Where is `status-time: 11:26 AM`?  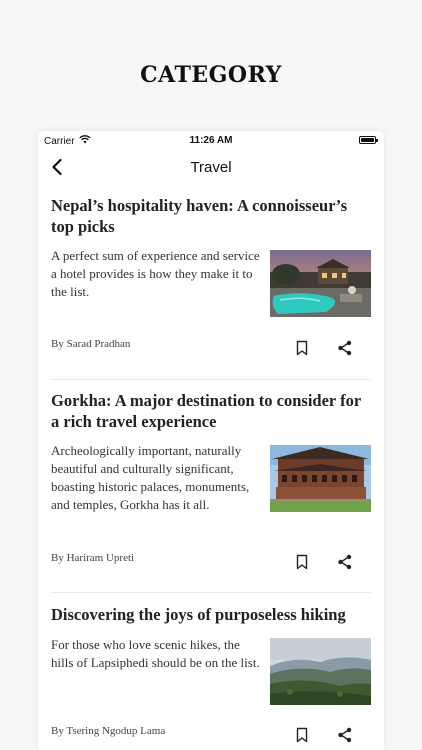 status-time: 11:26 AM is located at coordinates (211, 140).